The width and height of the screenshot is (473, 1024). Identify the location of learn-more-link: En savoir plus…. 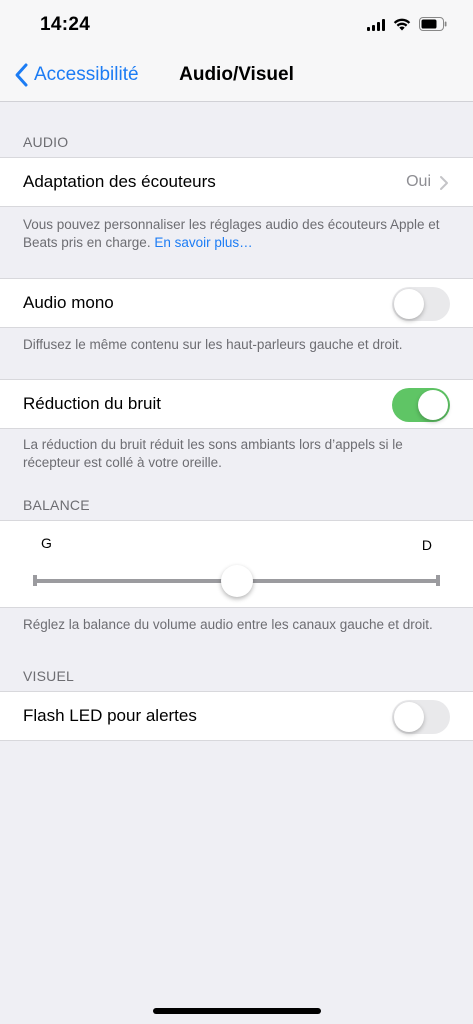
(203, 242).